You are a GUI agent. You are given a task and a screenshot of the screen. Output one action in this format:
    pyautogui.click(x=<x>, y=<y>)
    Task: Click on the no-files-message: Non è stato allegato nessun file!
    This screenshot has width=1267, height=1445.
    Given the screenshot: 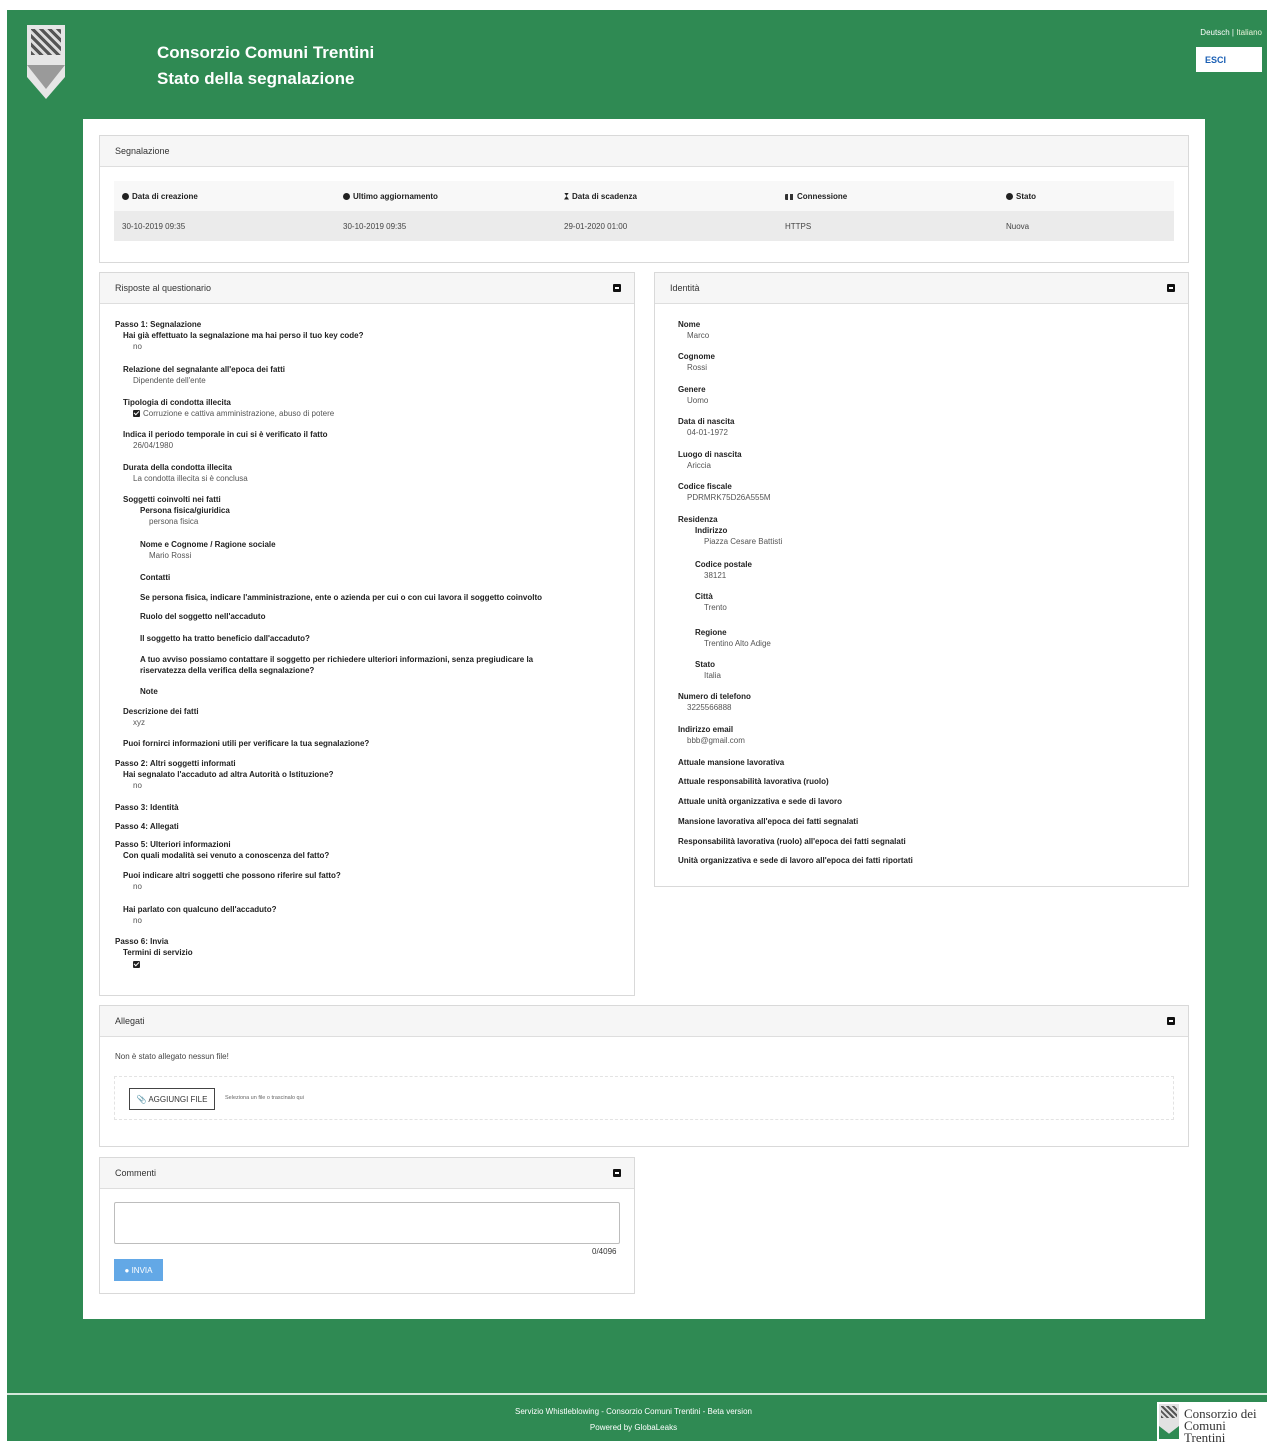 What is the action you would take?
    pyautogui.click(x=172, y=1056)
    